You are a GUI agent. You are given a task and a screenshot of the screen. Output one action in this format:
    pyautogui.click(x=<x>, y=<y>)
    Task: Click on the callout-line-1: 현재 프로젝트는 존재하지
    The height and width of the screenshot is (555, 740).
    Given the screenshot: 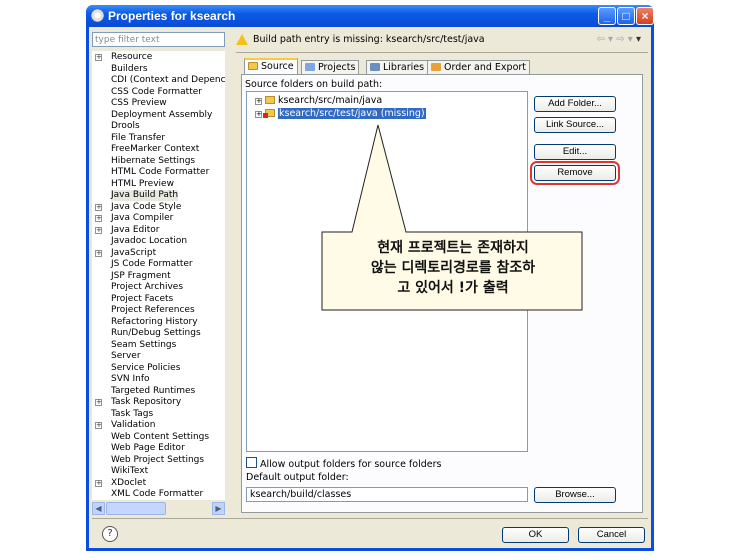 What is the action you would take?
    pyautogui.click(x=453, y=248)
    